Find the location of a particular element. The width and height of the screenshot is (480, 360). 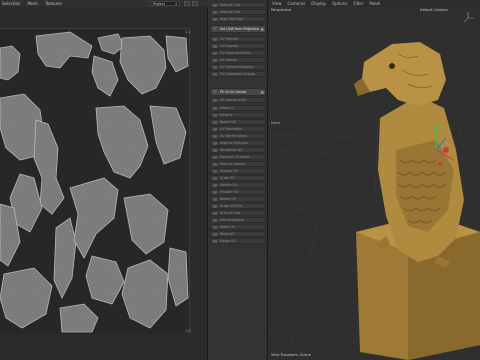

uv-command-button: Stitch UV is located at coordinates (238, 227).